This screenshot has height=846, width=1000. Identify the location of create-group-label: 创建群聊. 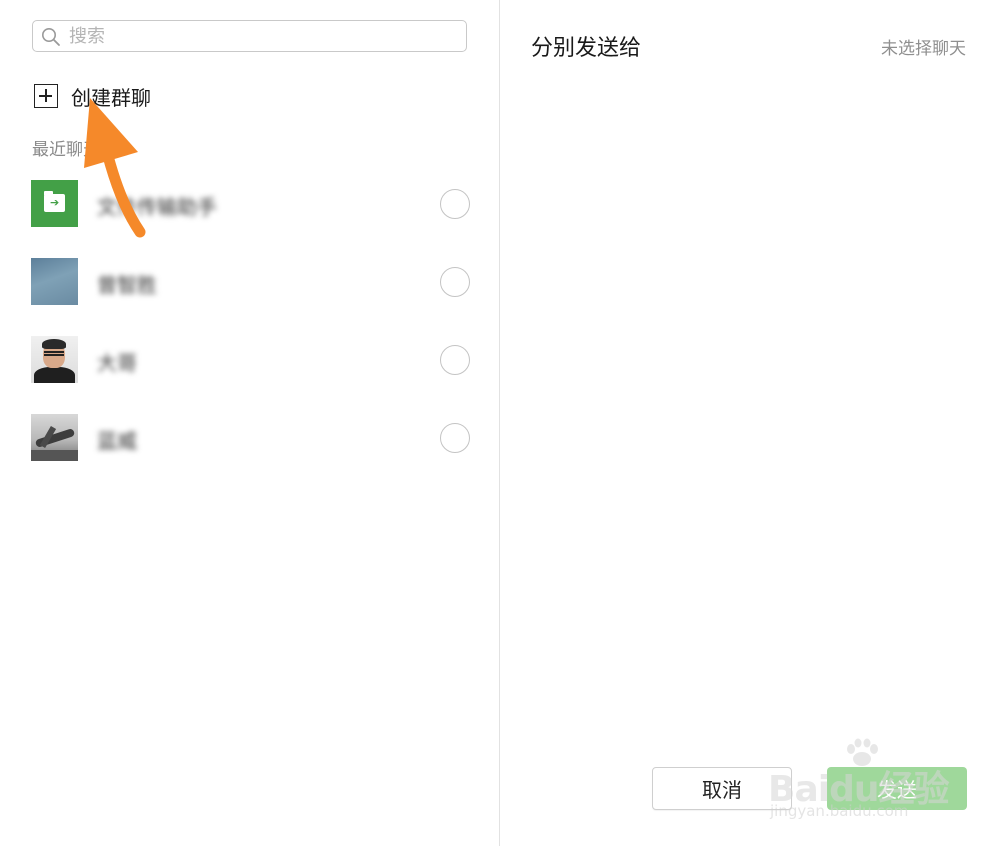
(111, 97).